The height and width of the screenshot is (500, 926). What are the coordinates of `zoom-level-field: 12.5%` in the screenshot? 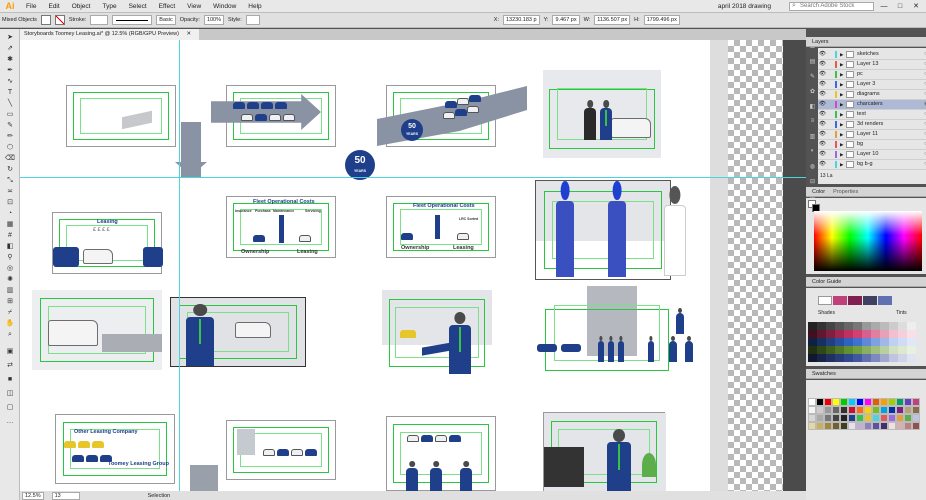 It's located at (33, 495).